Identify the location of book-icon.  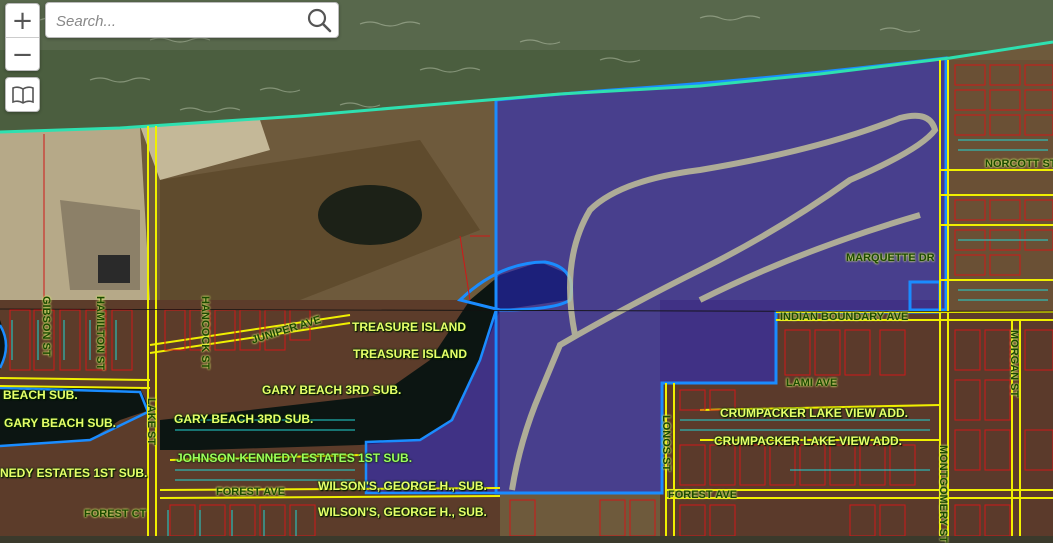
(22, 94).